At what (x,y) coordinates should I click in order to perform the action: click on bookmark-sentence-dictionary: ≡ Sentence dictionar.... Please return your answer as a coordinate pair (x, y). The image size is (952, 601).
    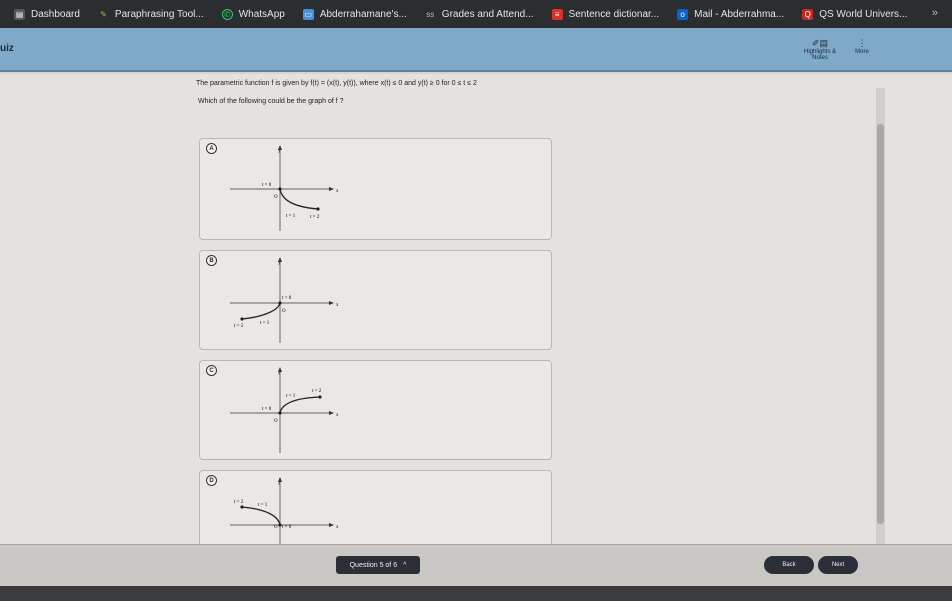
    Looking at the image, I should click on (605, 14).